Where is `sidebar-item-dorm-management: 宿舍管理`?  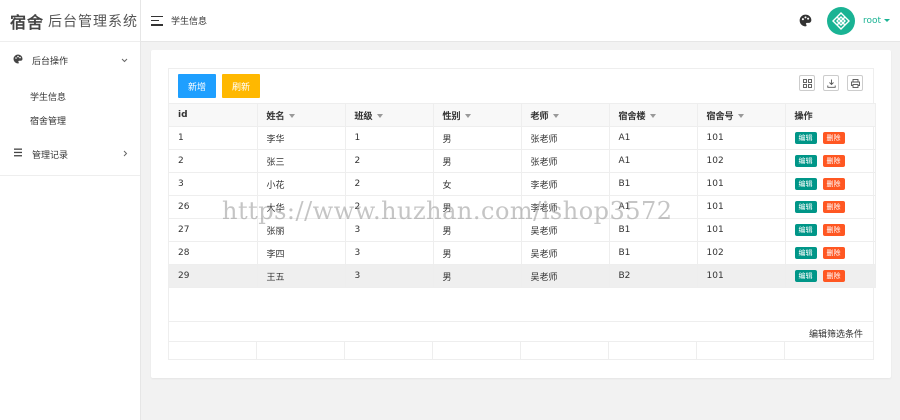
sidebar-item-dorm-management: 宿舍管理 is located at coordinates (70, 120).